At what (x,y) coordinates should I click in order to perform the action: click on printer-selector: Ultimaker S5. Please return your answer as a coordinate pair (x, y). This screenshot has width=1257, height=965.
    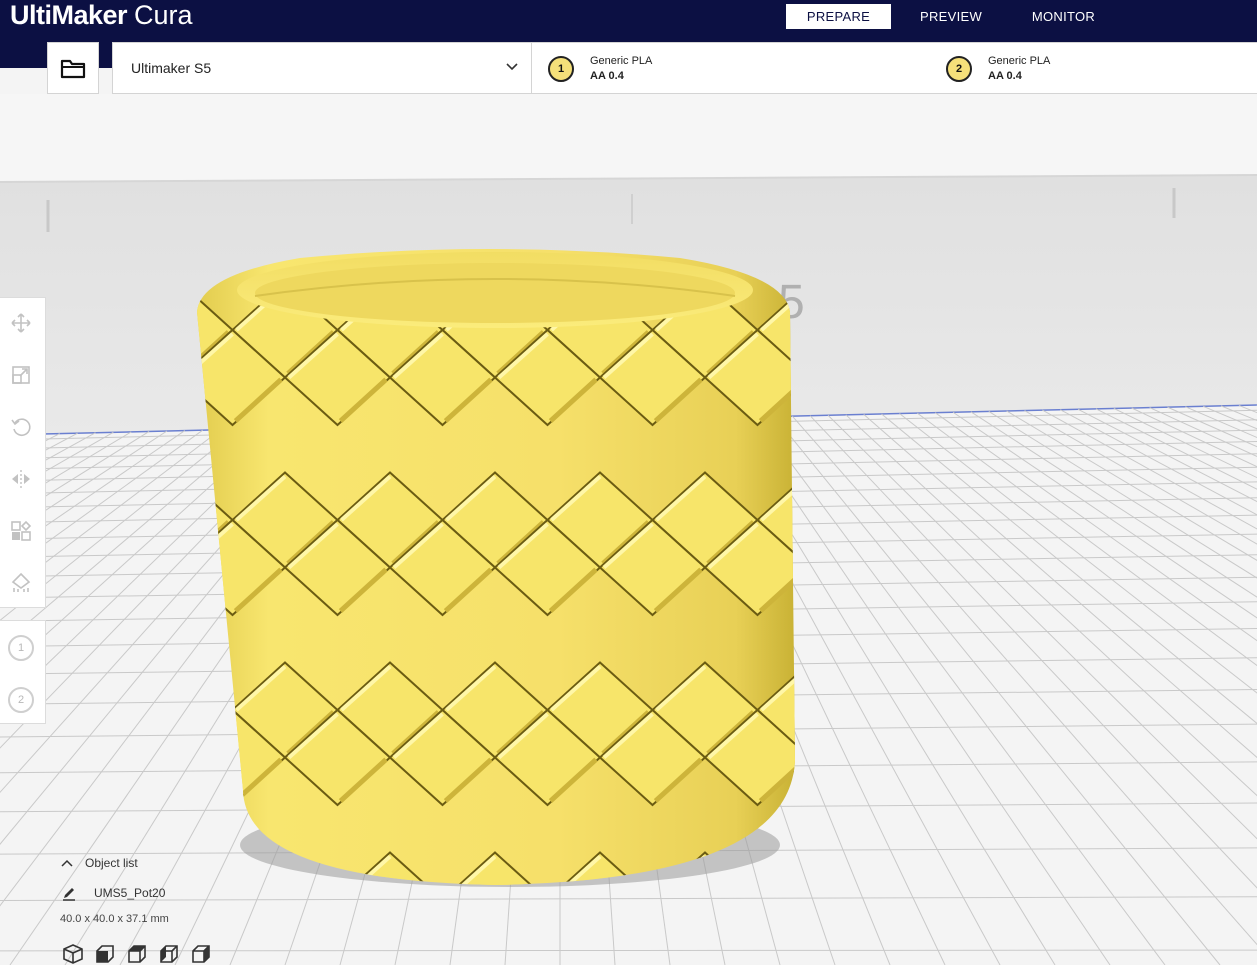
    Looking at the image, I should click on (322, 68).